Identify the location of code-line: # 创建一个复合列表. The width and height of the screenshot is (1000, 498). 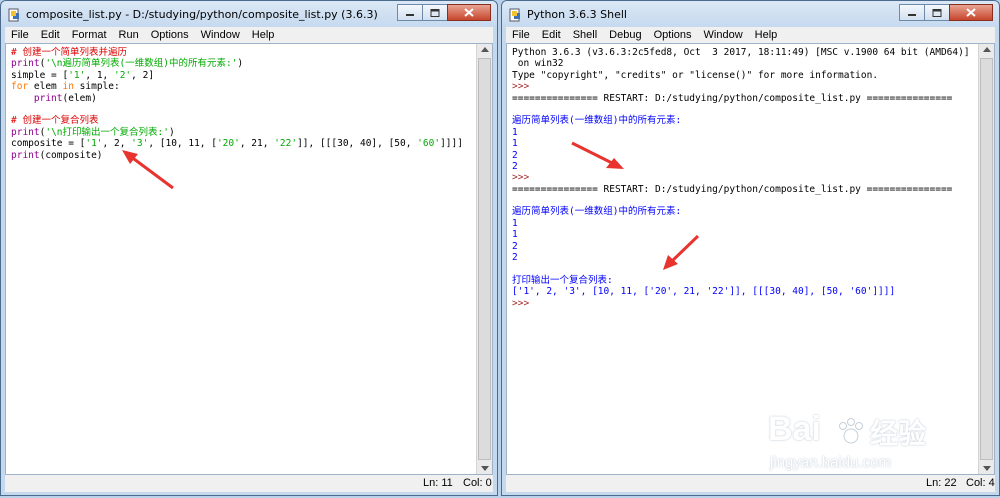
(237, 120).